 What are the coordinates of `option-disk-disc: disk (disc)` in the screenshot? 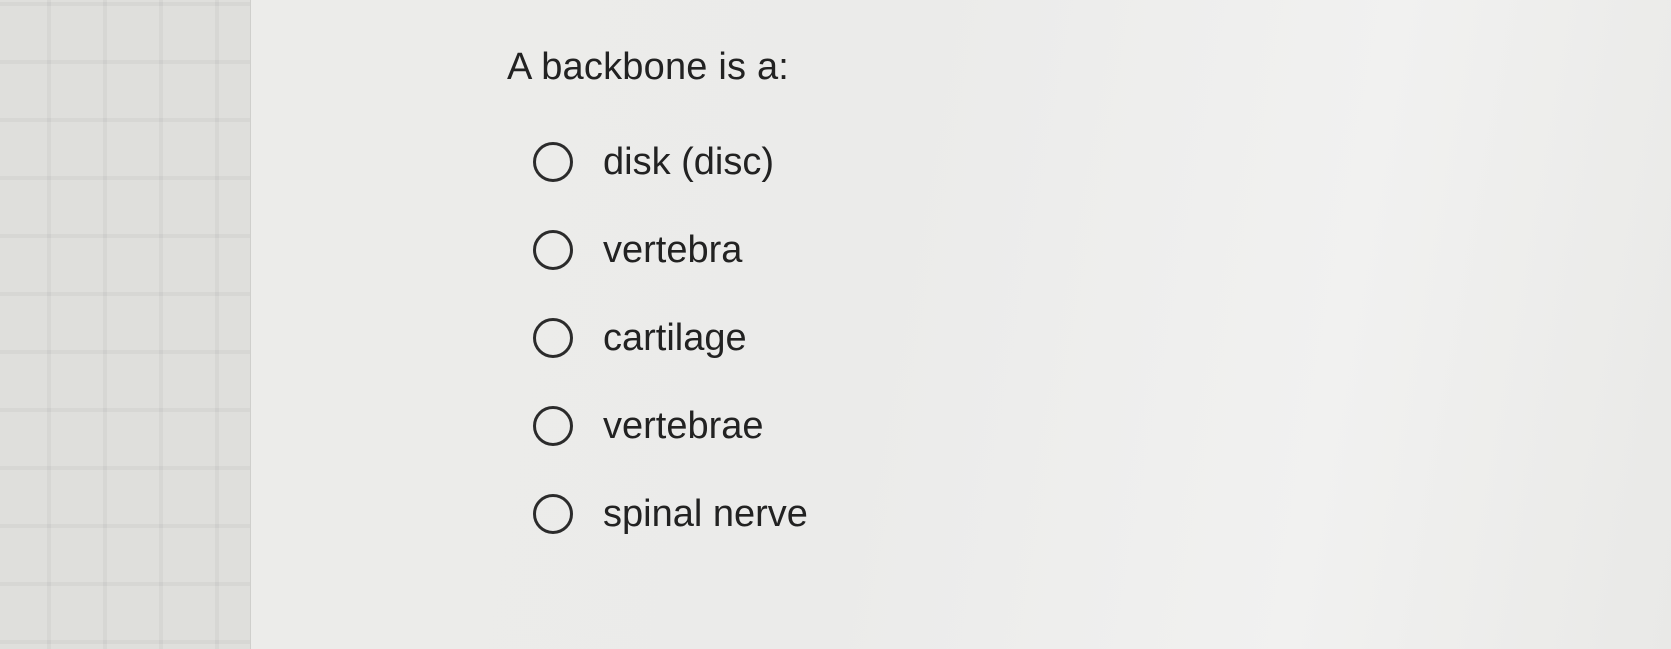 It's located at (670, 162).